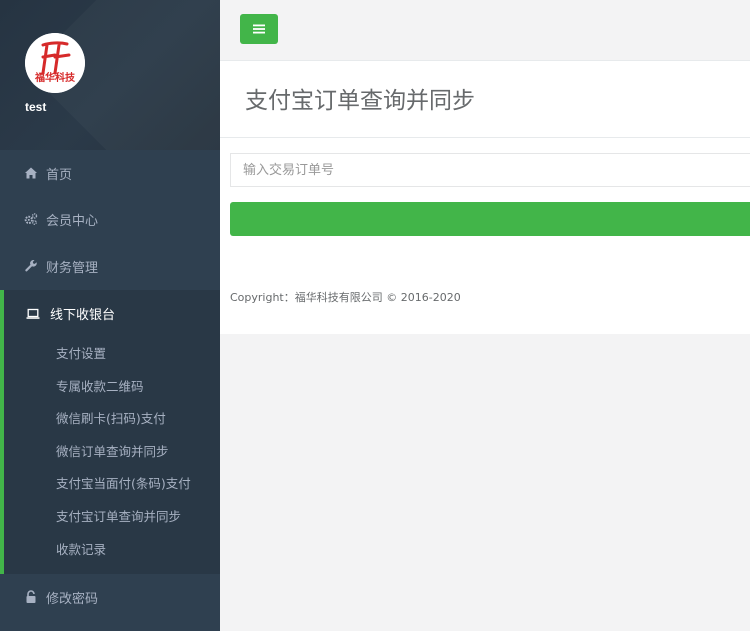 The image size is (750, 631). What do you see at coordinates (59, 175) in the screenshot?
I see `sidebar-item-label: 首页` at bounding box center [59, 175].